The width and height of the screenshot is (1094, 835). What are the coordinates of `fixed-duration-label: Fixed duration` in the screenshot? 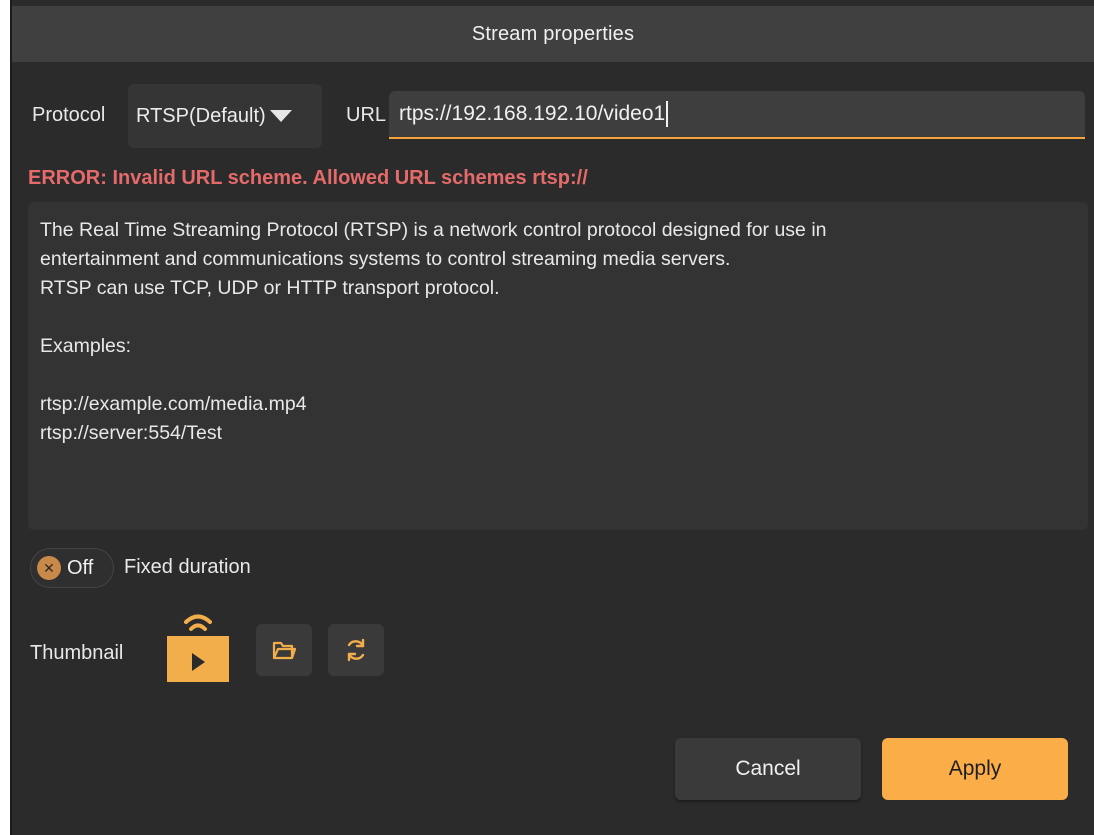 It's located at (187, 567).